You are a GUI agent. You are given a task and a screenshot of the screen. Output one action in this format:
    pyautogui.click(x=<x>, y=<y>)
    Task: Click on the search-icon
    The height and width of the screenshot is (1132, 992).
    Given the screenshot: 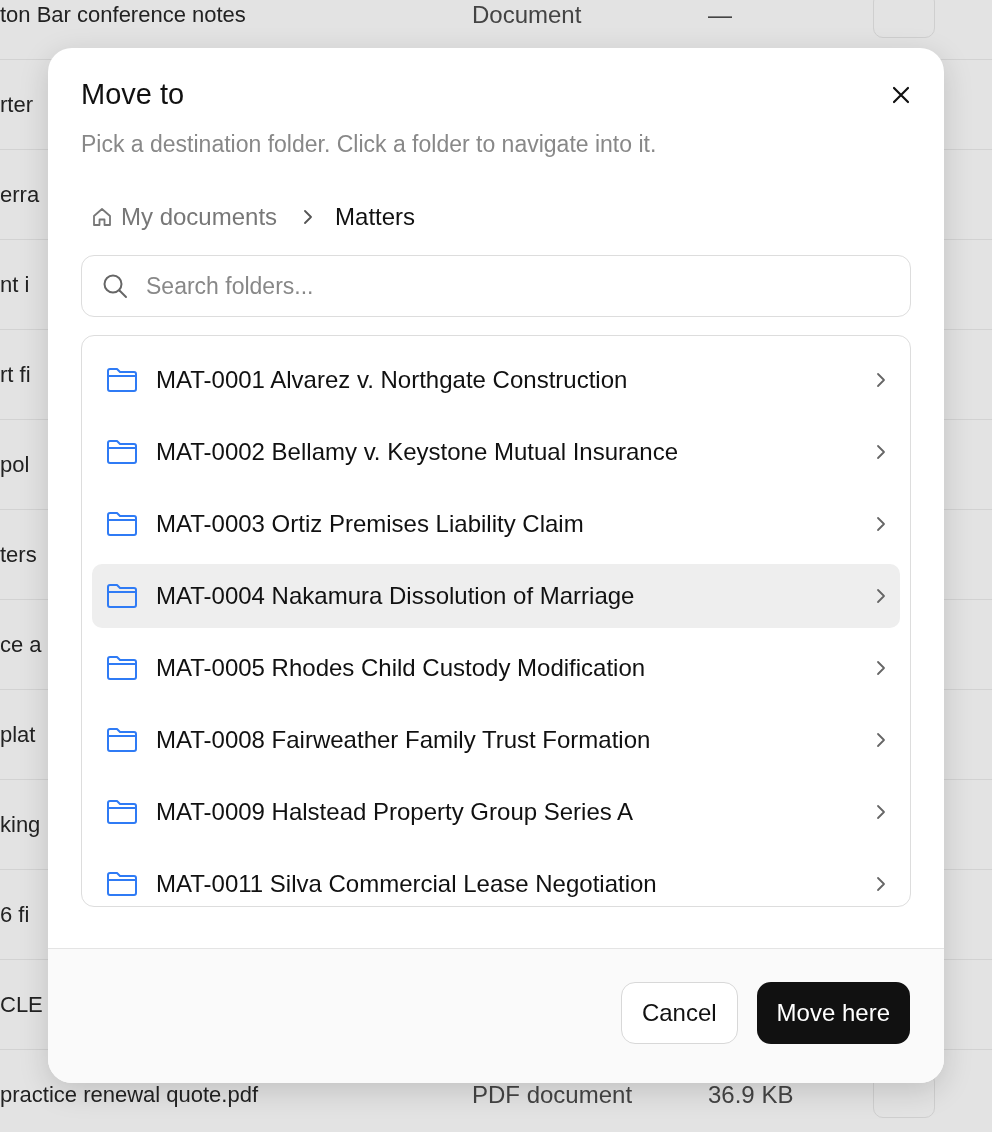 What is the action you would take?
    pyautogui.click(x=115, y=286)
    